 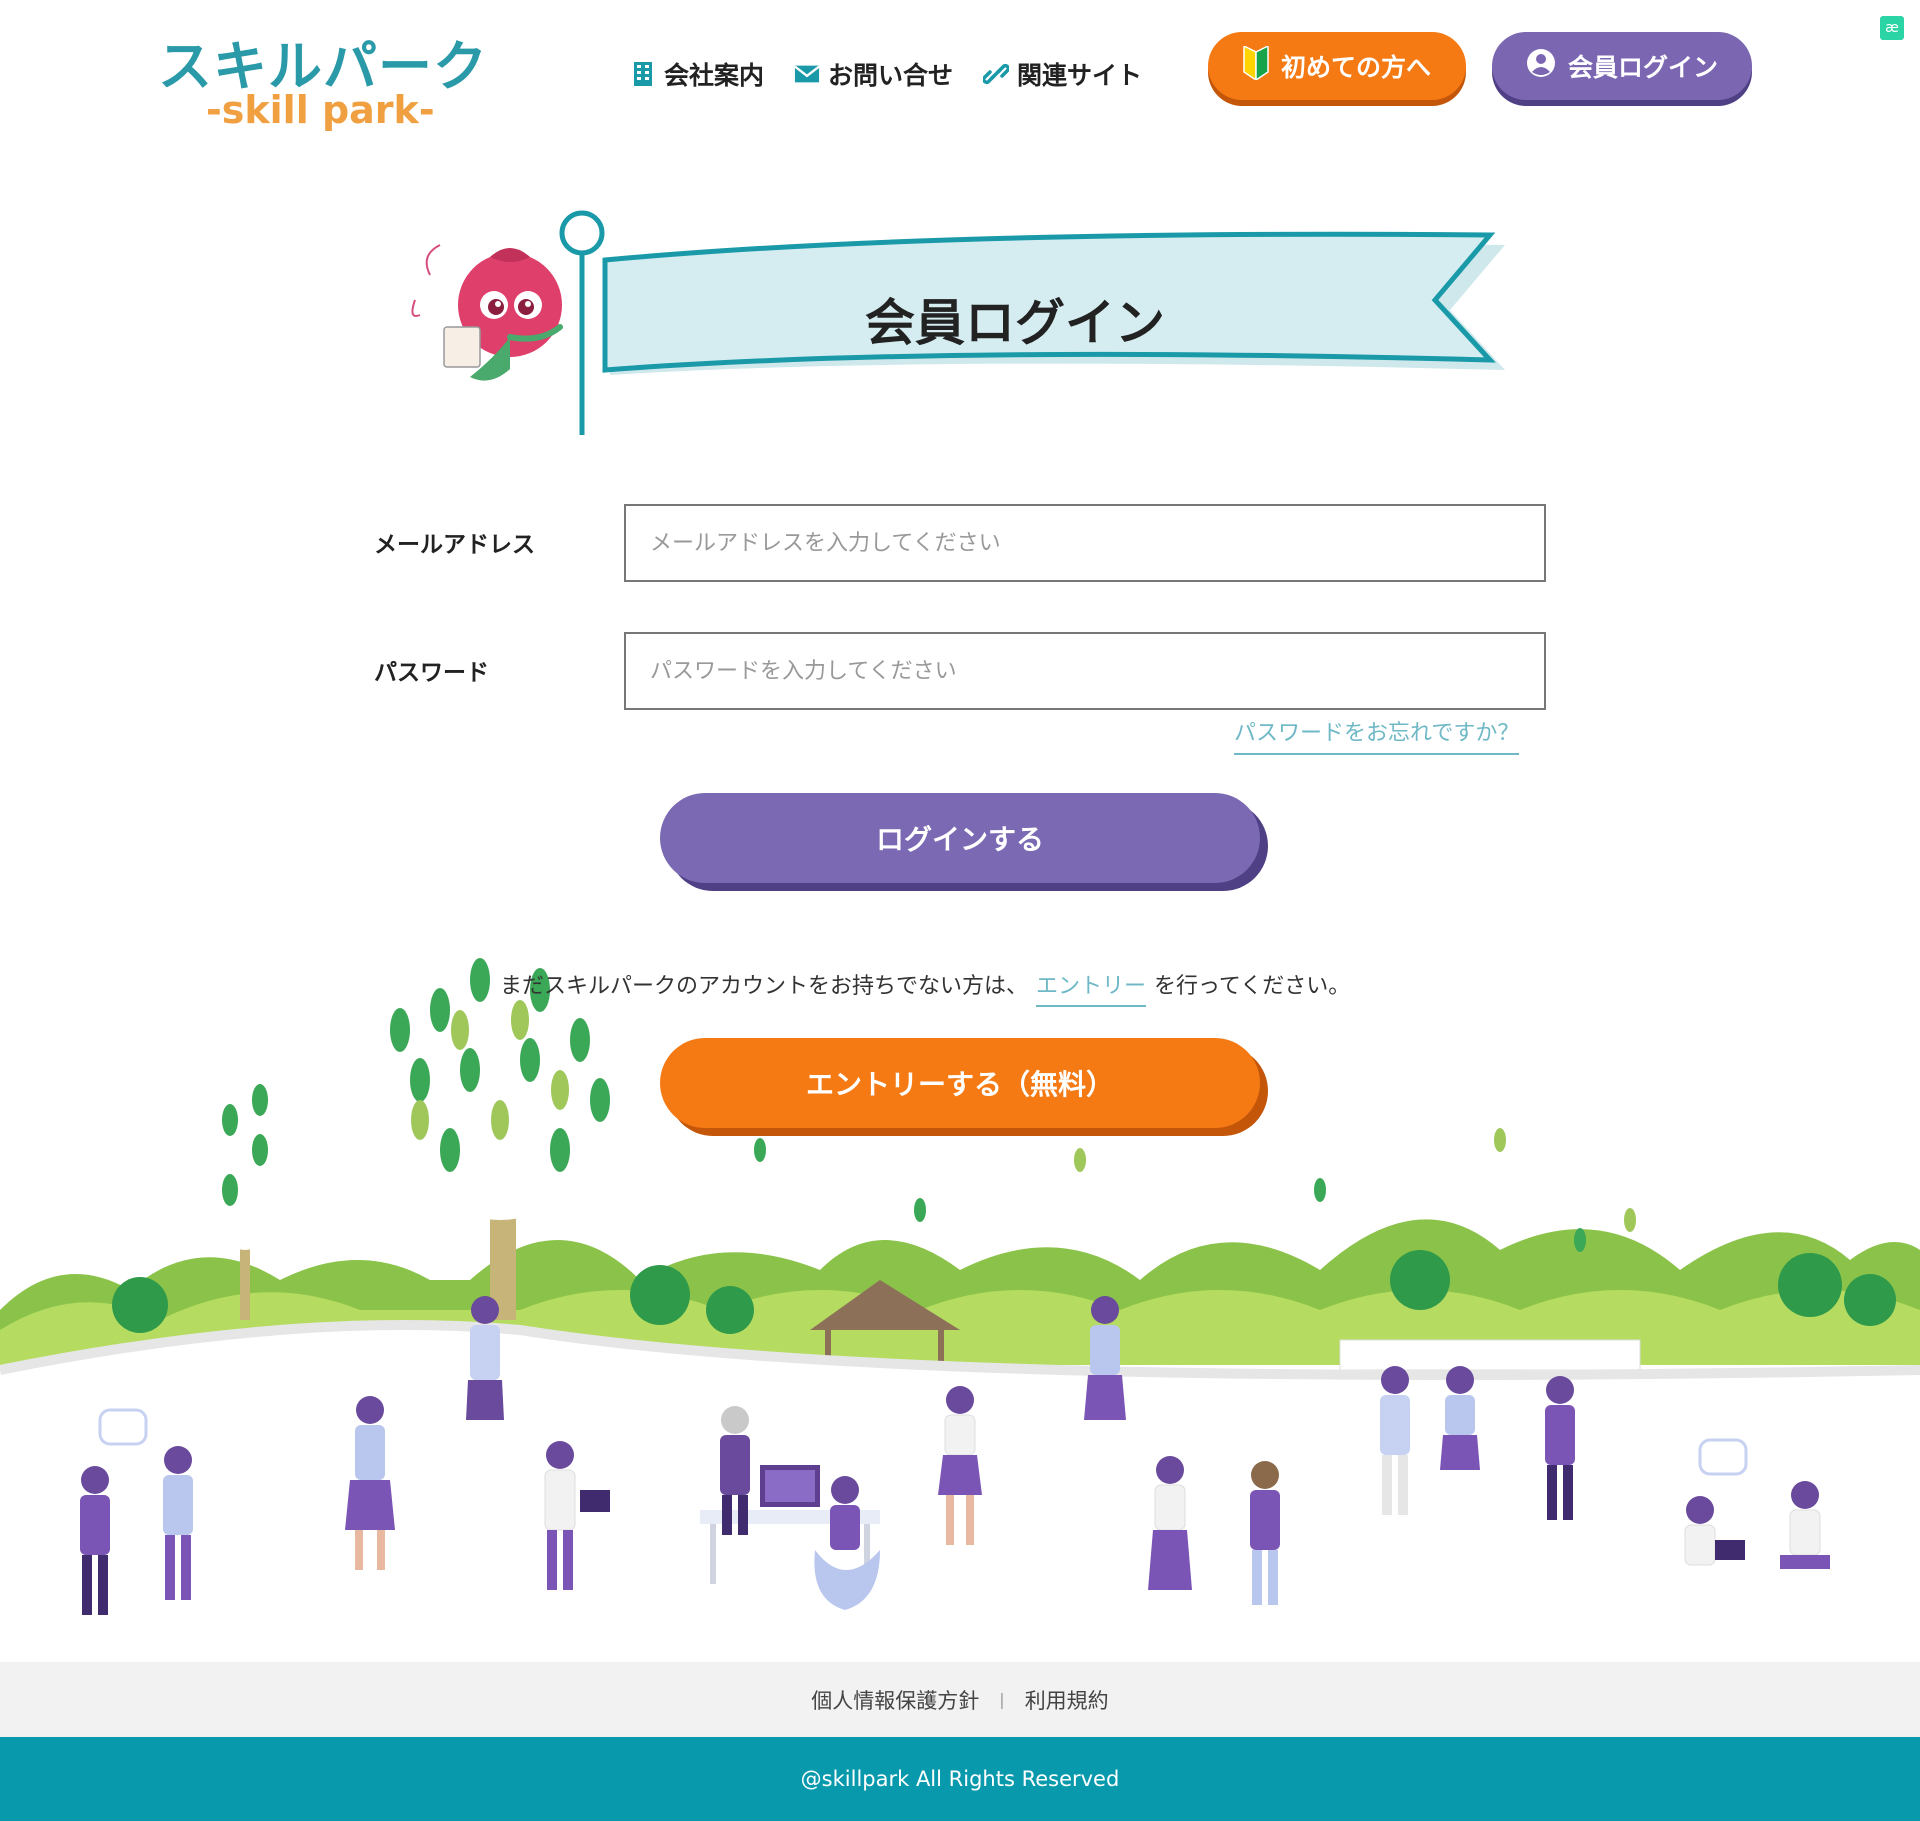 I want to click on nav-item-contact-label: お問い合せ, so click(x=891, y=75).